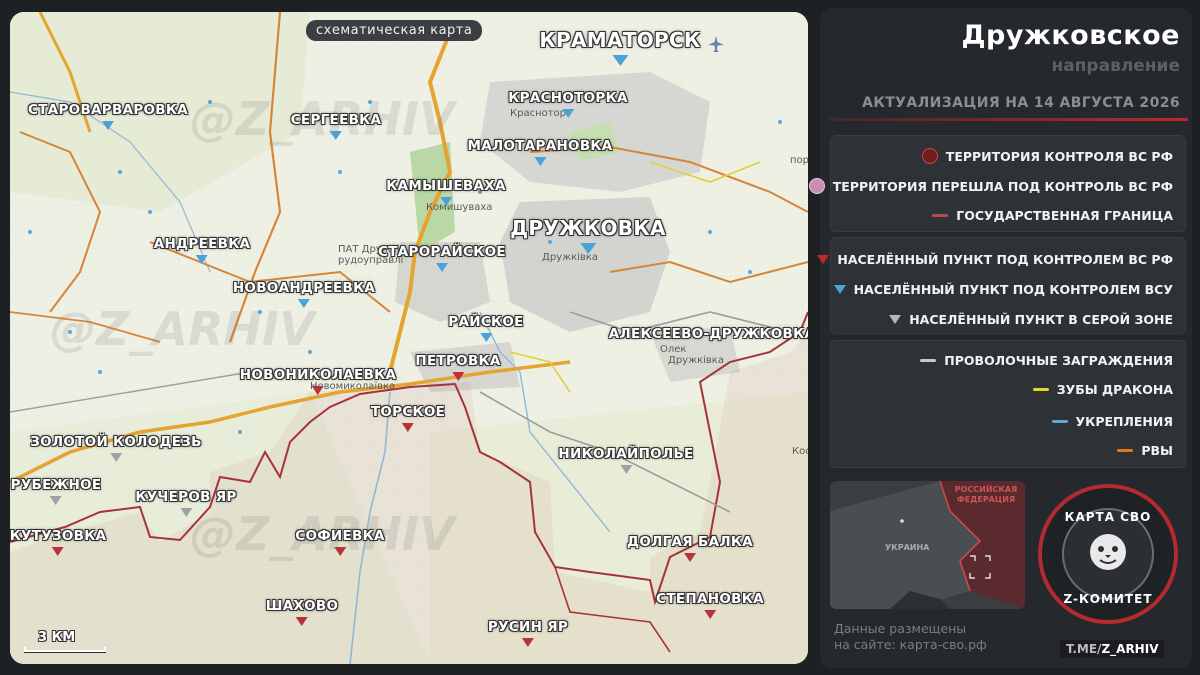 The image size is (1200, 675). I want to click on legend-label: УКРЕПЛЕНИЯ, so click(1124, 421).